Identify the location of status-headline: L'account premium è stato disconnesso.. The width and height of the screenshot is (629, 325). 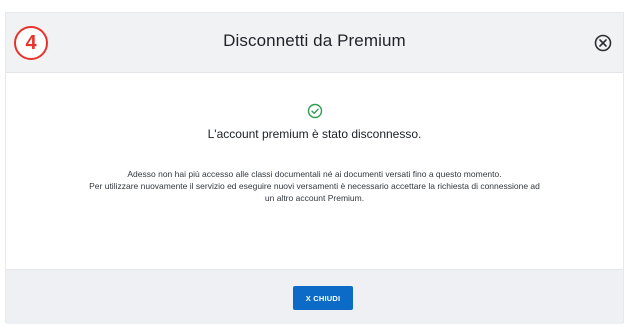
(314, 134).